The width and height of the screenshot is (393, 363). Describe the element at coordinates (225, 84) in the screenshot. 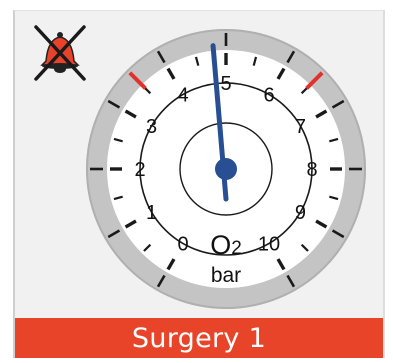

I see `scale-label: 5` at that location.